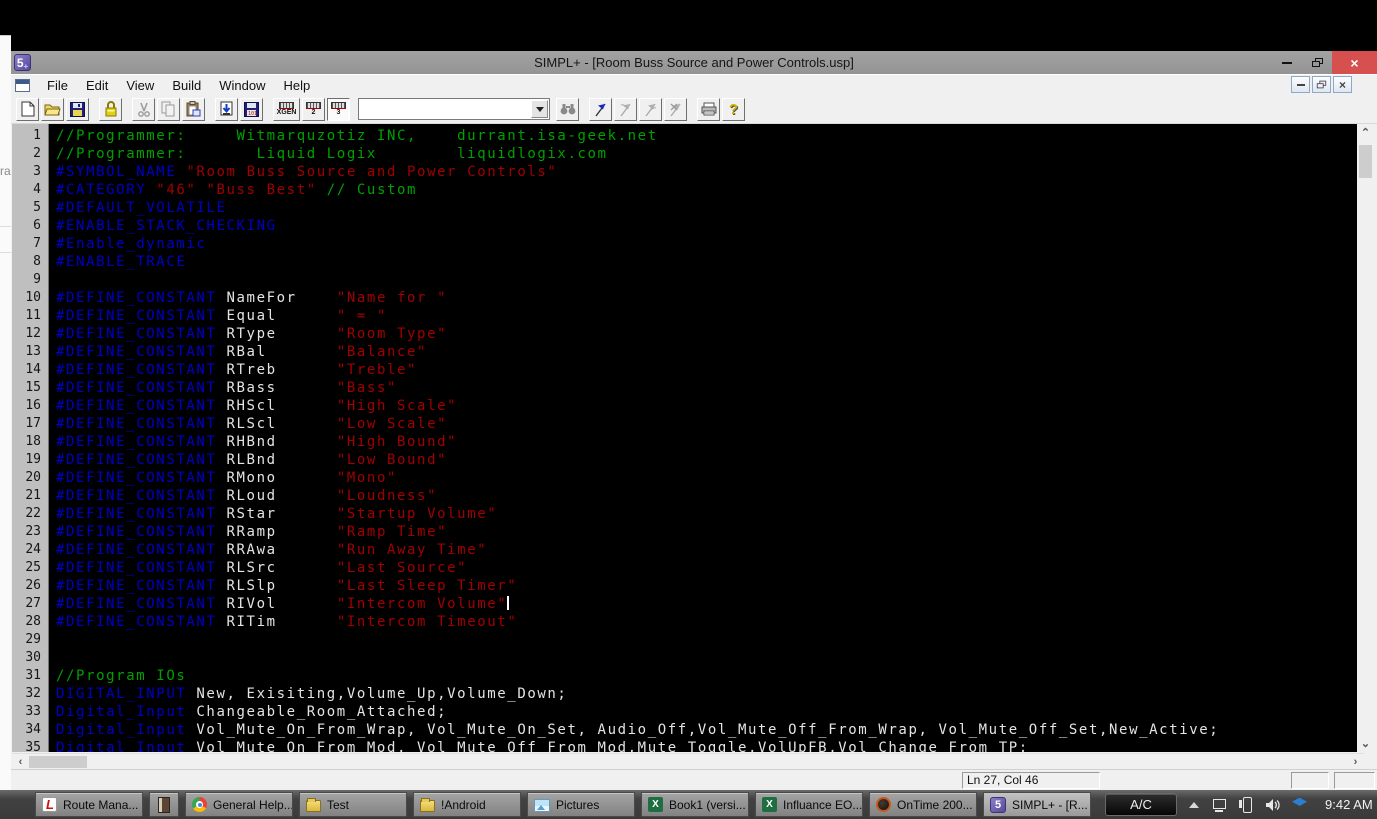 This screenshot has height=819, width=1377. What do you see at coordinates (706, 334) in the screenshot?
I see `code-line-12: #DEFINE_CONSTANT RType "Room Type"` at bounding box center [706, 334].